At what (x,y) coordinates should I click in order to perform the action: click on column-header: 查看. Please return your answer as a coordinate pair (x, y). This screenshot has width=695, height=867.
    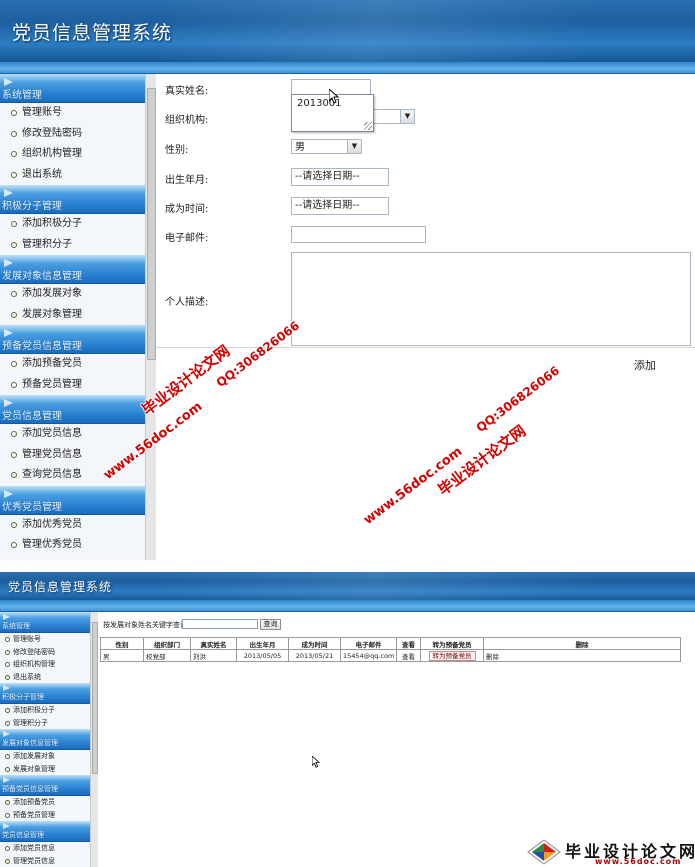
    Looking at the image, I should click on (408, 643).